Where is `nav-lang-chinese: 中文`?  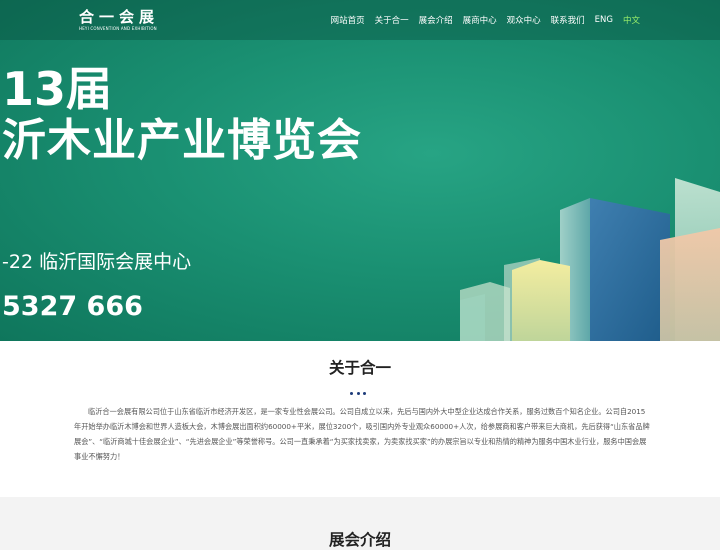 nav-lang-chinese: 中文 is located at coordinates (631, 20).